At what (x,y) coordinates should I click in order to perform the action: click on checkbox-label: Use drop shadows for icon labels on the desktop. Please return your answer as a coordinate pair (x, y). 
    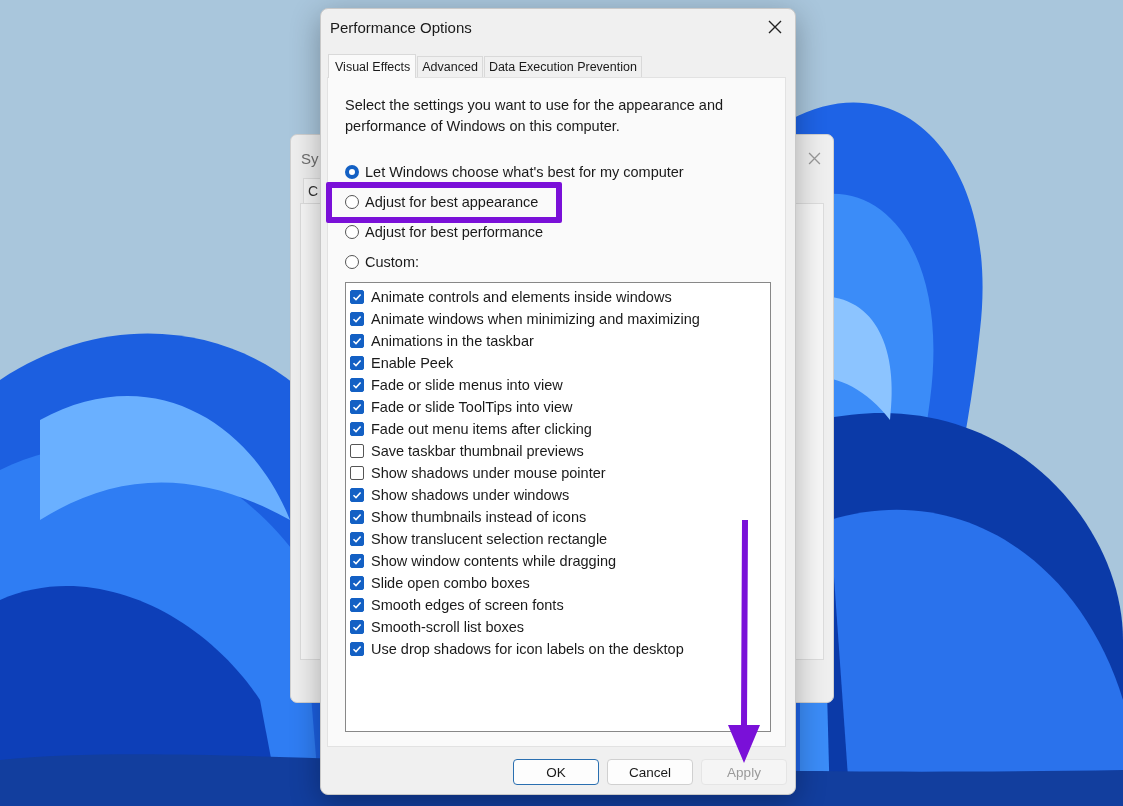
    Looking at the image, I should click on (527, 649).